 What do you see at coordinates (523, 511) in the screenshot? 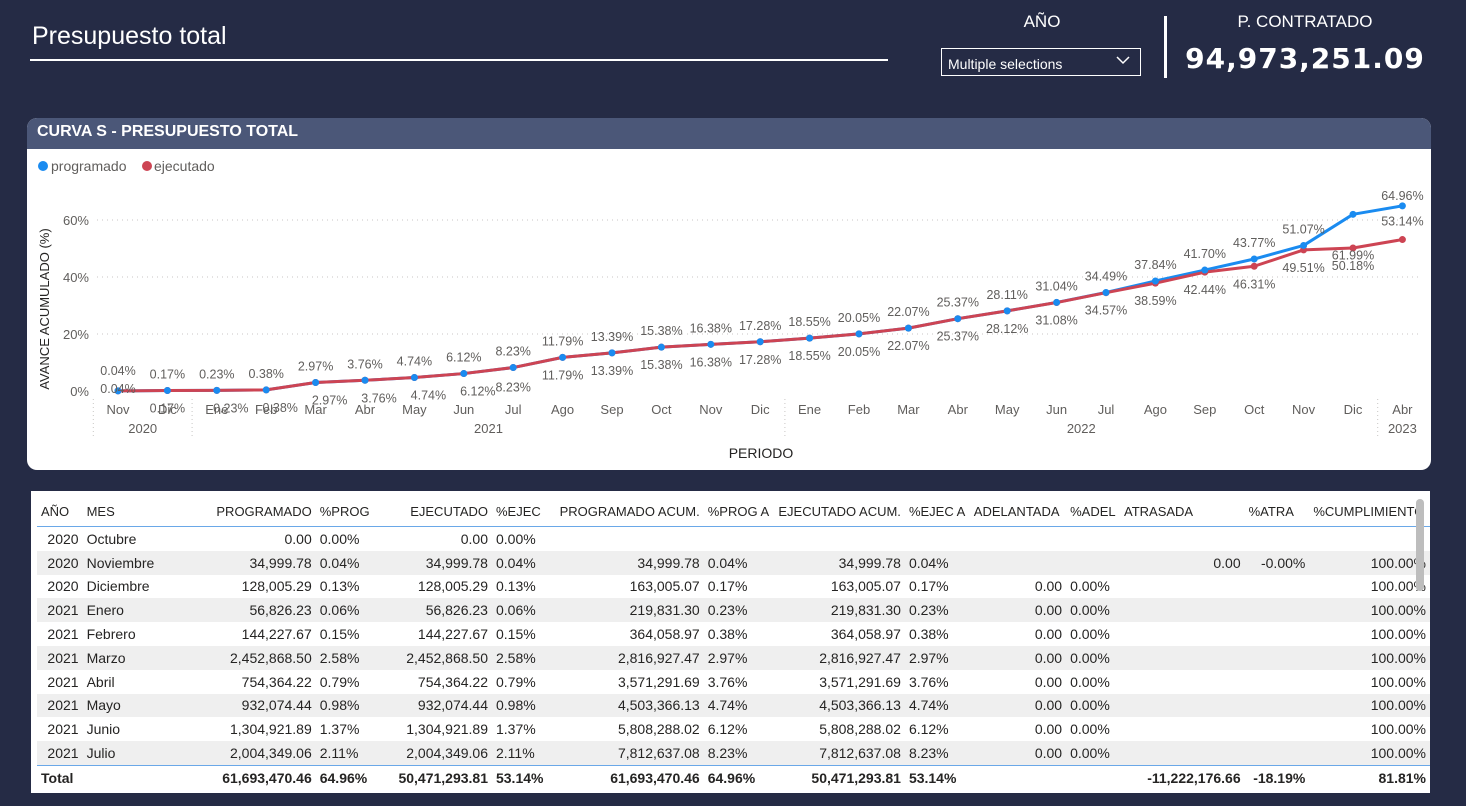
I see `column-header: %EJEC` at bounding box center [523, 511].